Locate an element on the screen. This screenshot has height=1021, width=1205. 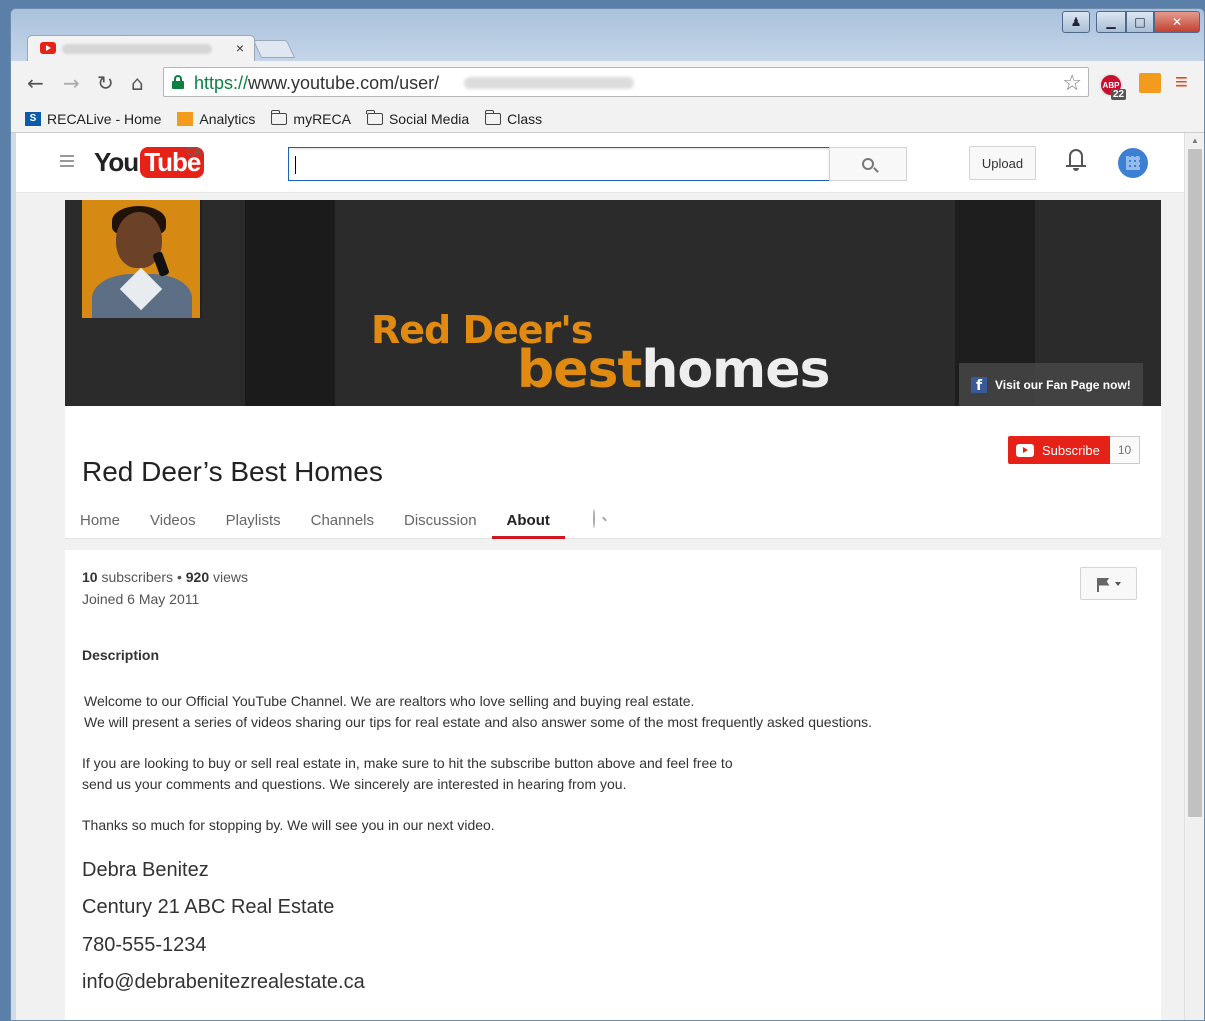
browser-tab-youtube: × is located at coordinates (141, 48).